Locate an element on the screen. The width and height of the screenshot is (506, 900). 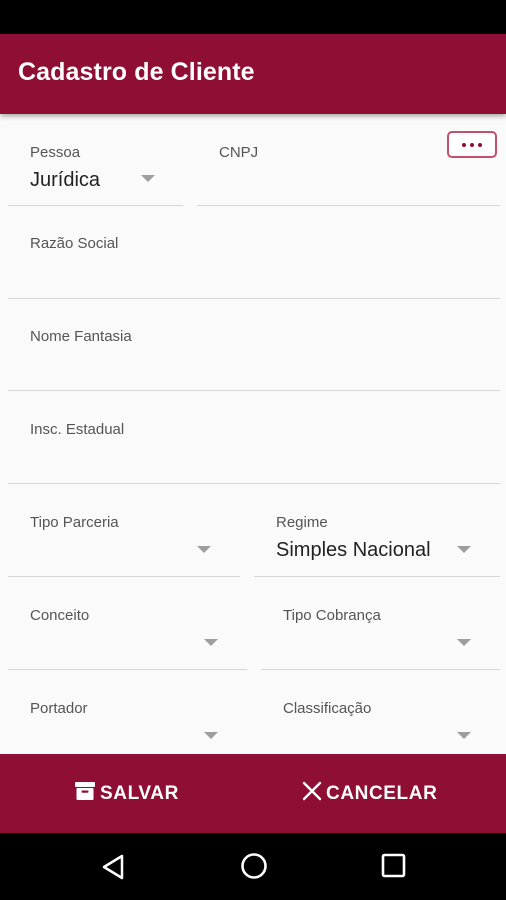
portador-select: Portador is located at coordinates (127, 712).